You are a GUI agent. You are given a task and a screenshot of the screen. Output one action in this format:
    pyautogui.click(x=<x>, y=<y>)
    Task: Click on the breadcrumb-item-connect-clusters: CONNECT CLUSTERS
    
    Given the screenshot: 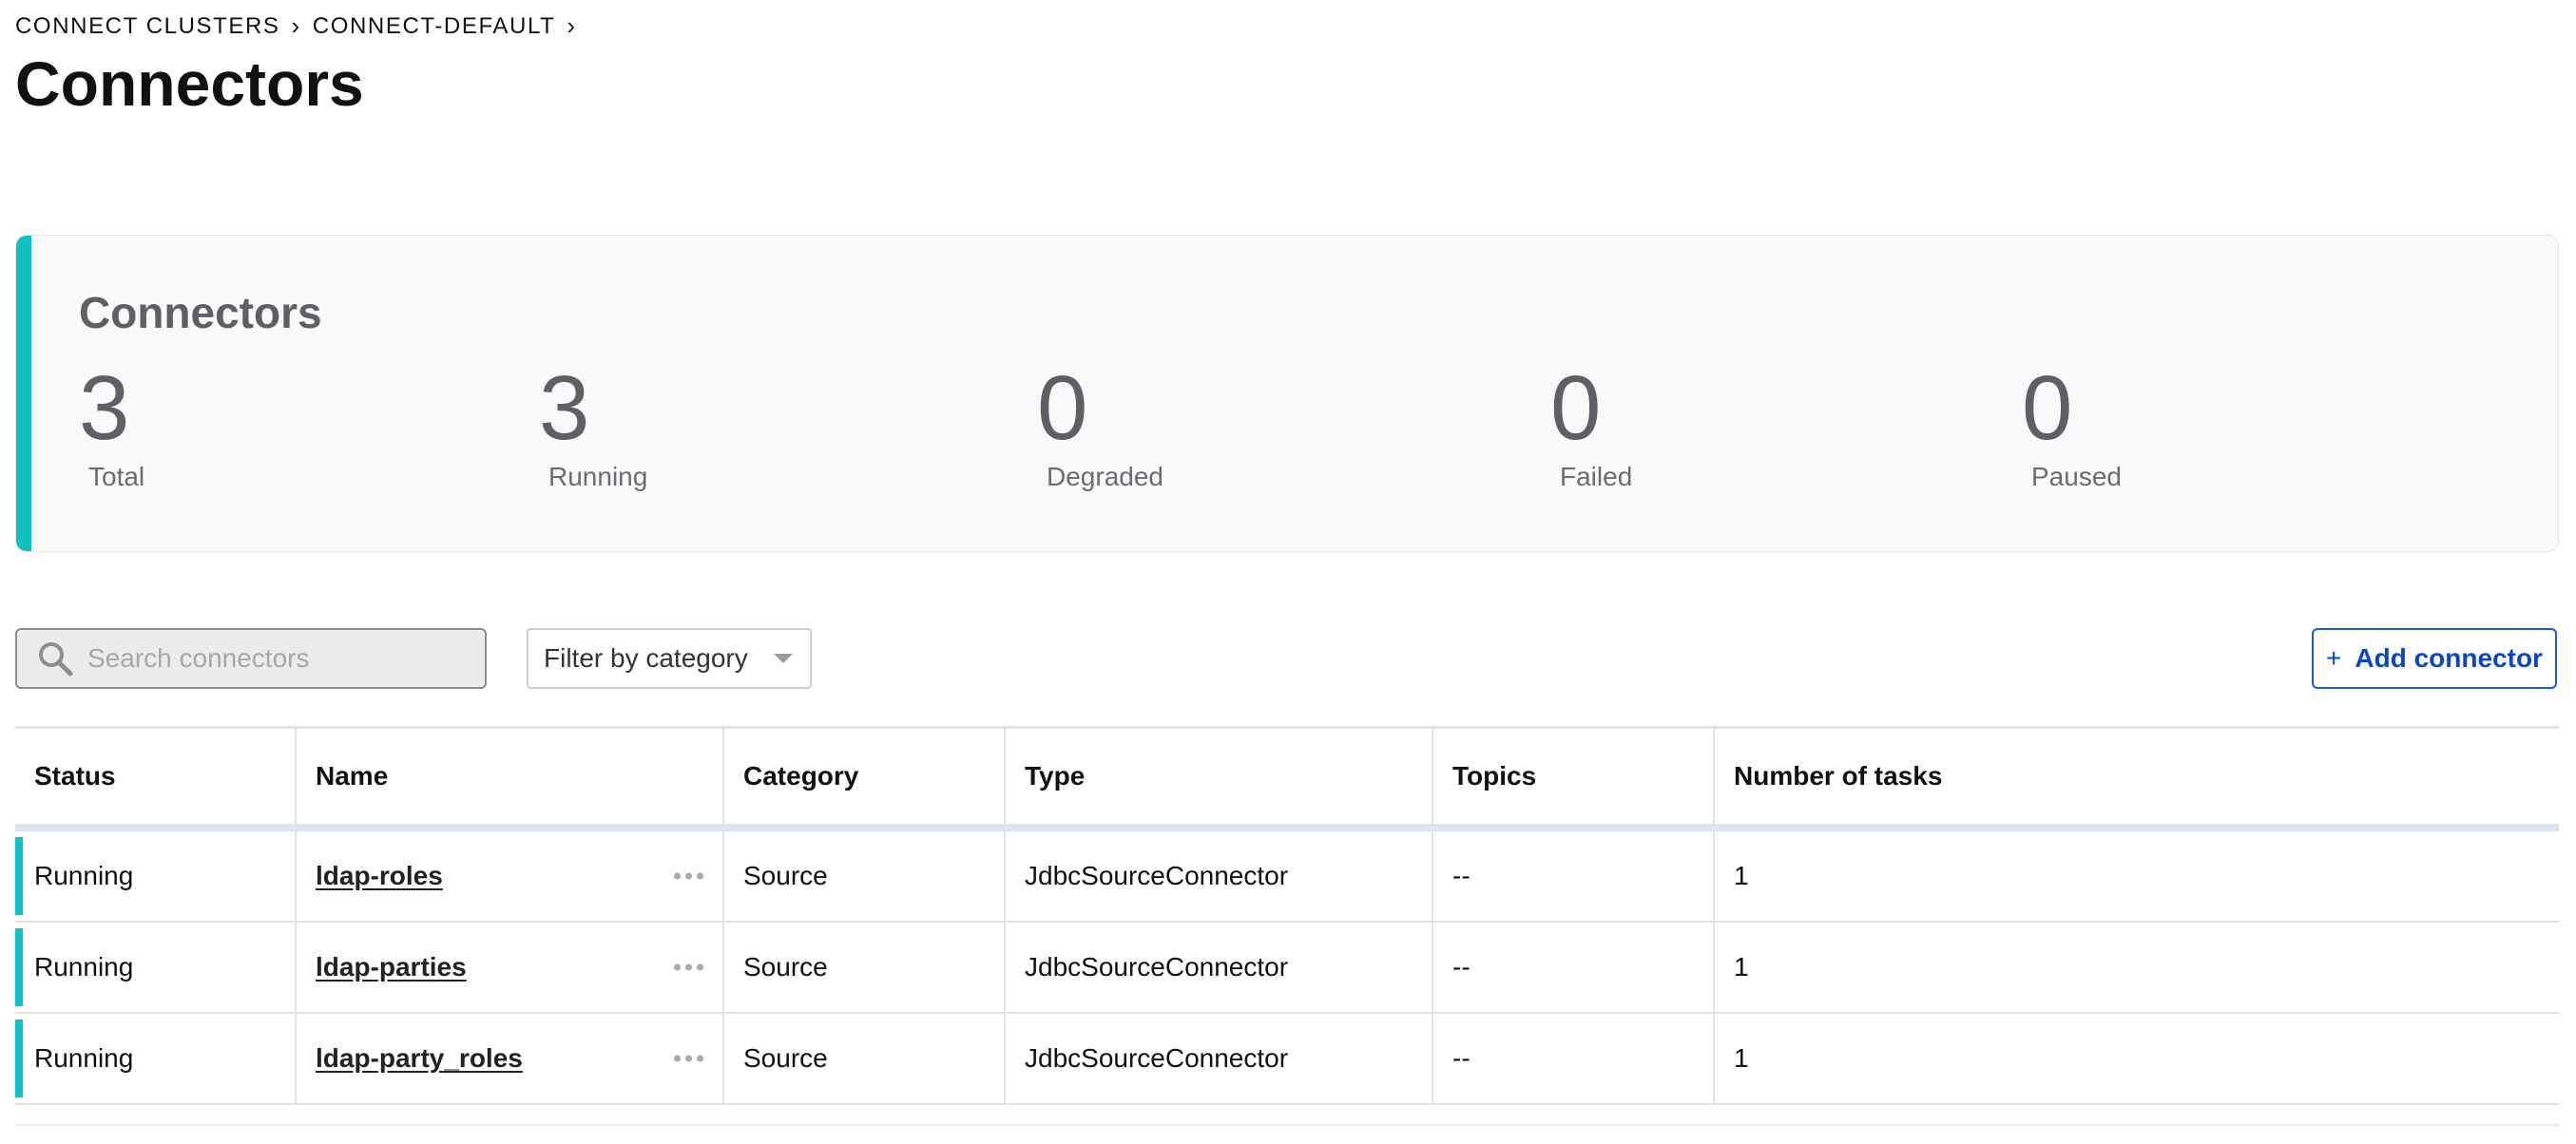 What is the action you would take?
    pyautogui.click(x=147, y=26)
    